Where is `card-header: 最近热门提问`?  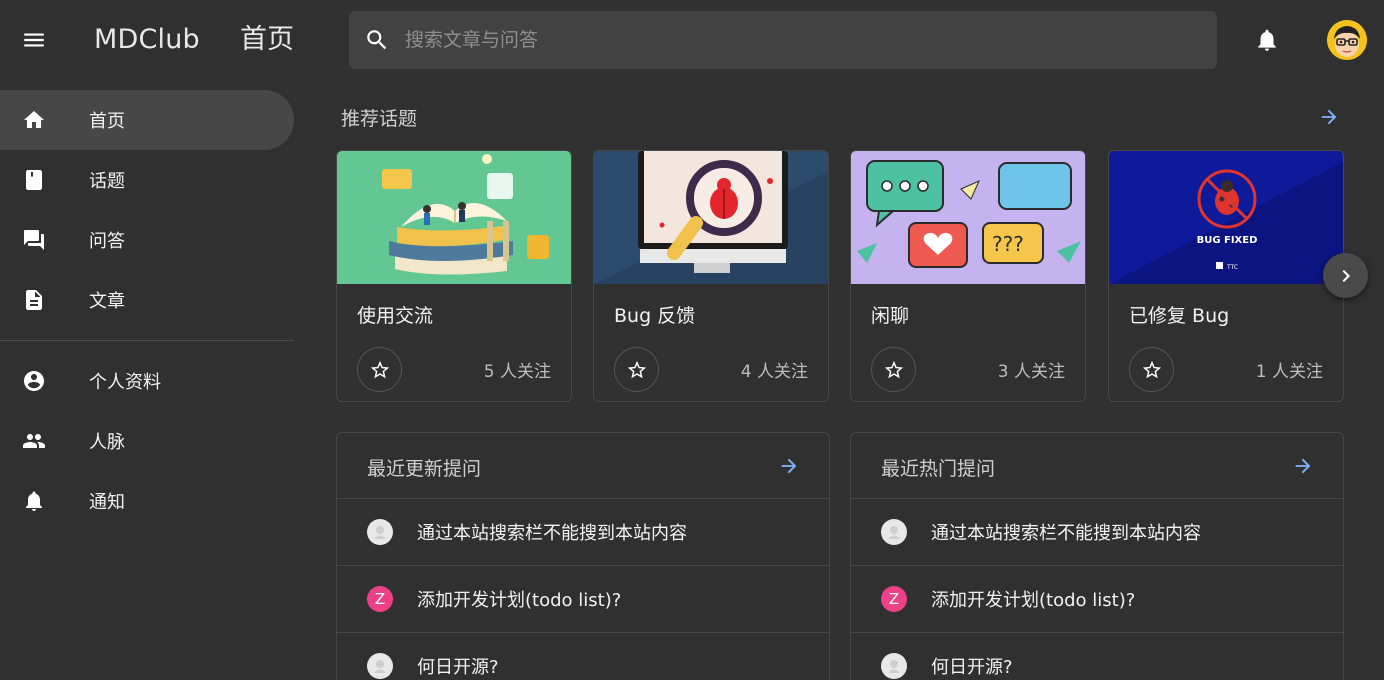
card-header: 最近热门提问 is located at coordinates (1097, 466).